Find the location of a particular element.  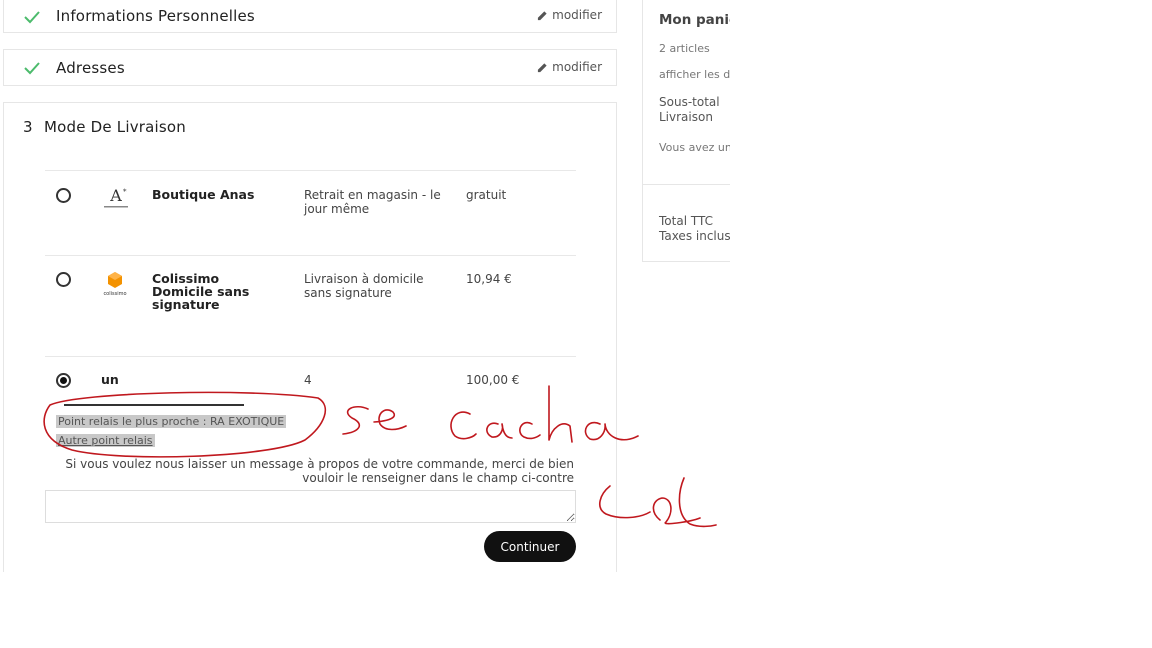

taxes-label: Taxes incluses is located at coordinates (694, 236).